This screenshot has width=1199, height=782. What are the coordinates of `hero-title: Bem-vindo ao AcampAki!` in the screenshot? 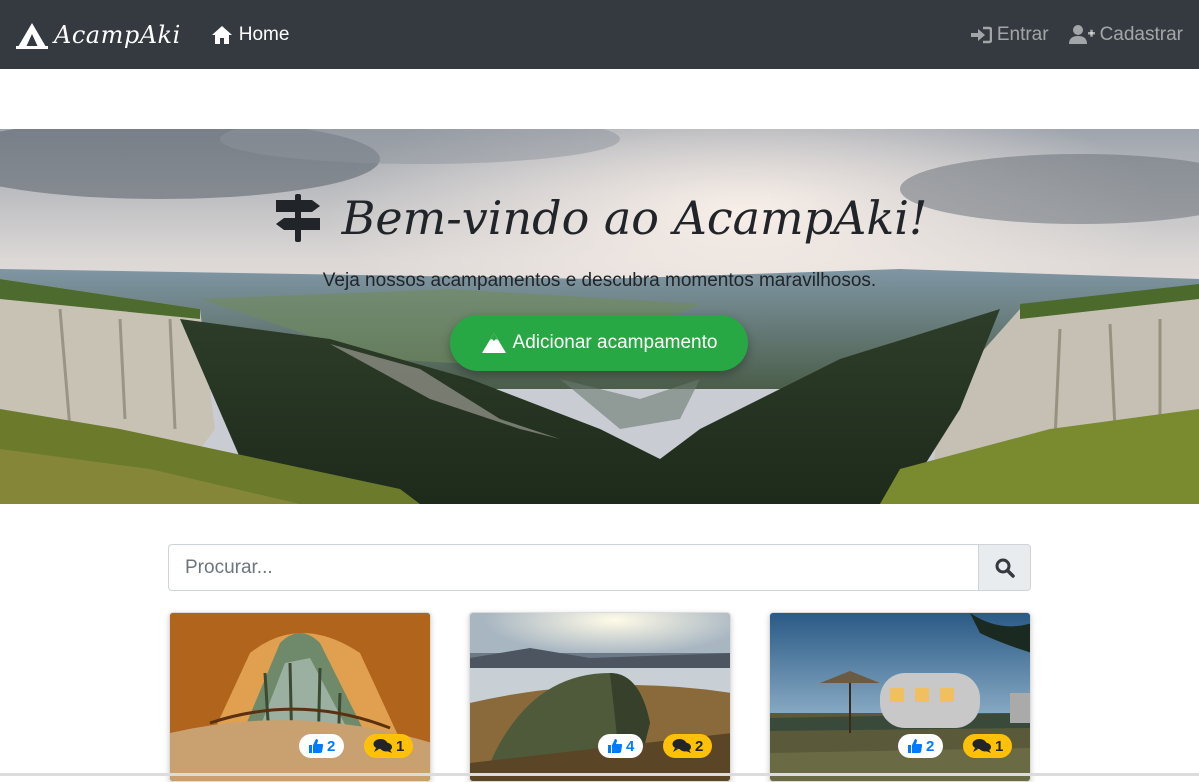 It's located at (599, 218).